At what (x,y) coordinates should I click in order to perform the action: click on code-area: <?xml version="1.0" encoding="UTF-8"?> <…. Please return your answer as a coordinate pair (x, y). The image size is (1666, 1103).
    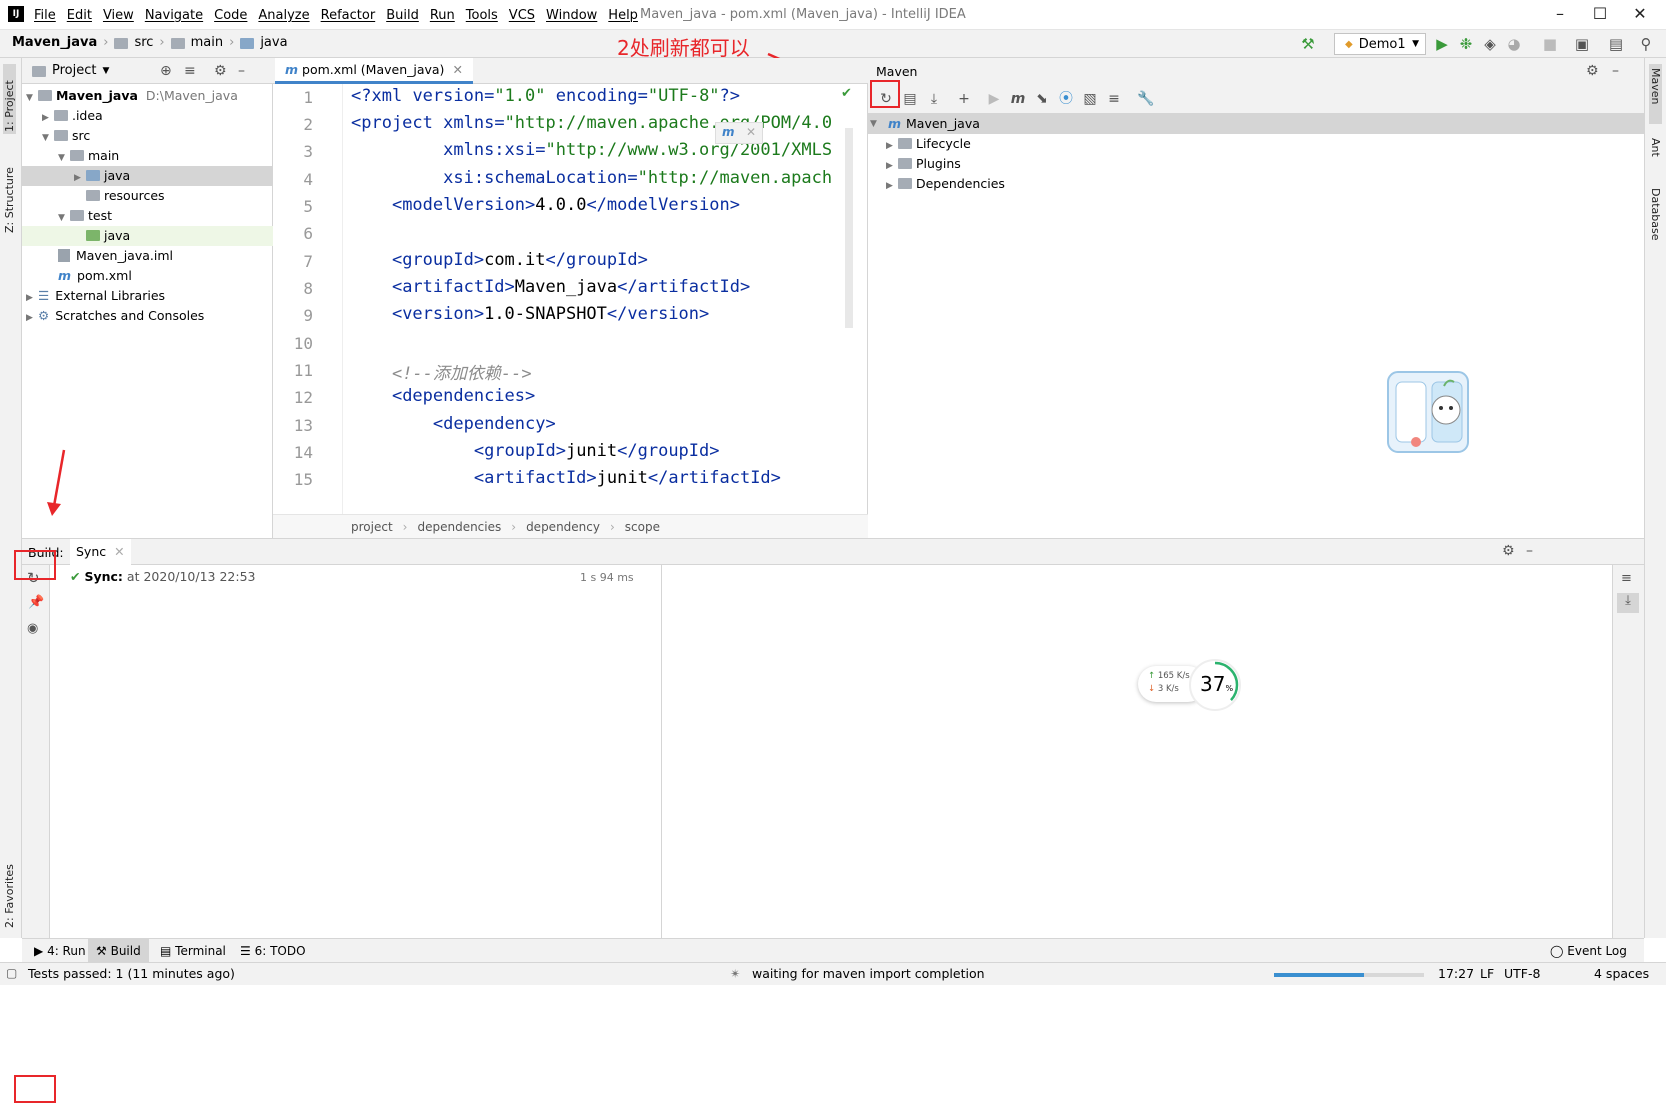
    Looking at the image, I should click on (553, 299).